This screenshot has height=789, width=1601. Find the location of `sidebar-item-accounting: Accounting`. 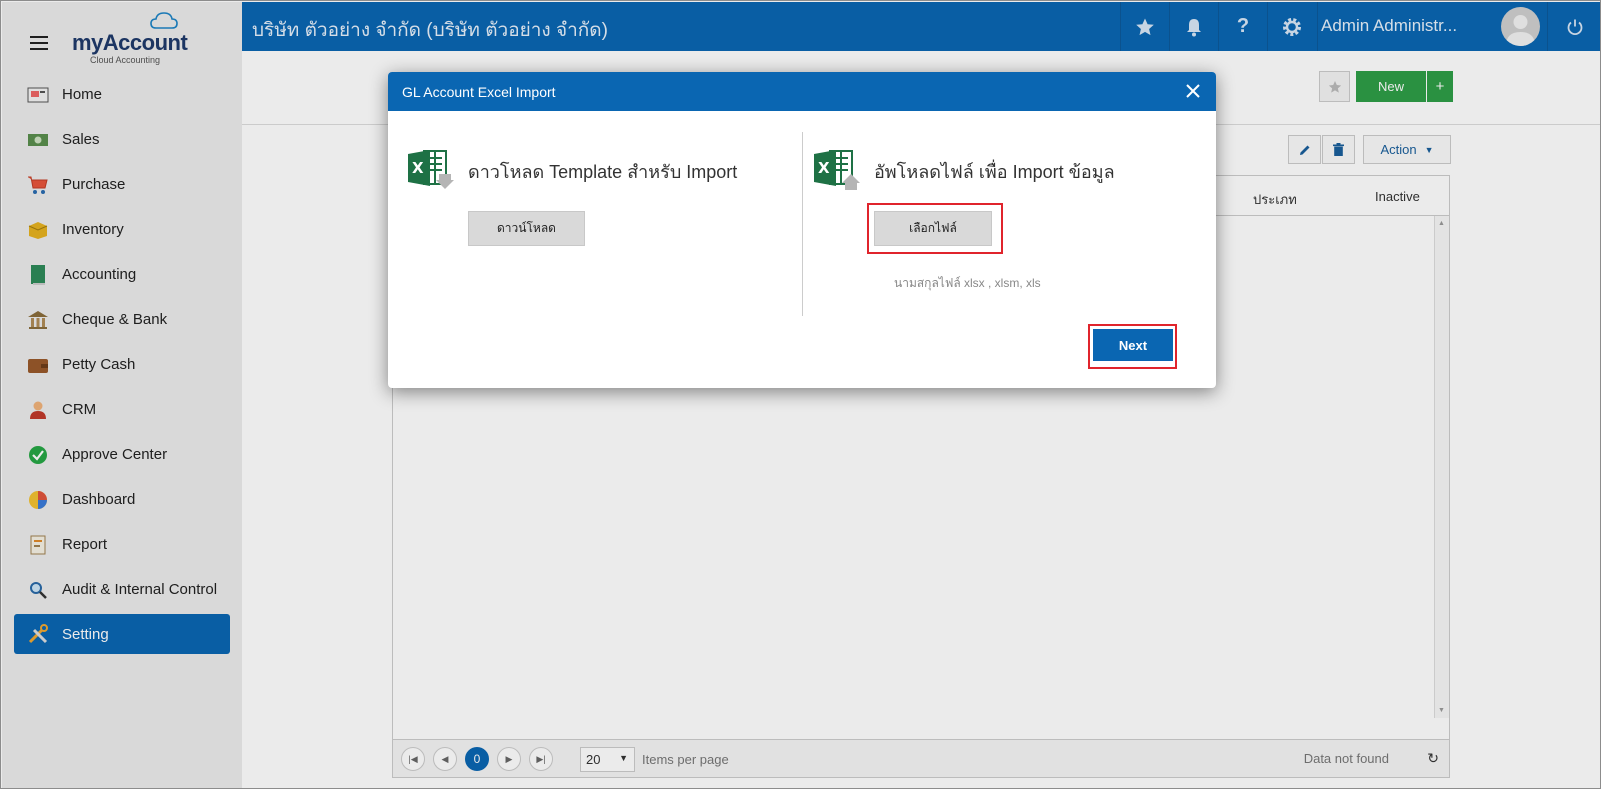

sidebar-item-accounting: Accounting is located at coordinates (122, 274).